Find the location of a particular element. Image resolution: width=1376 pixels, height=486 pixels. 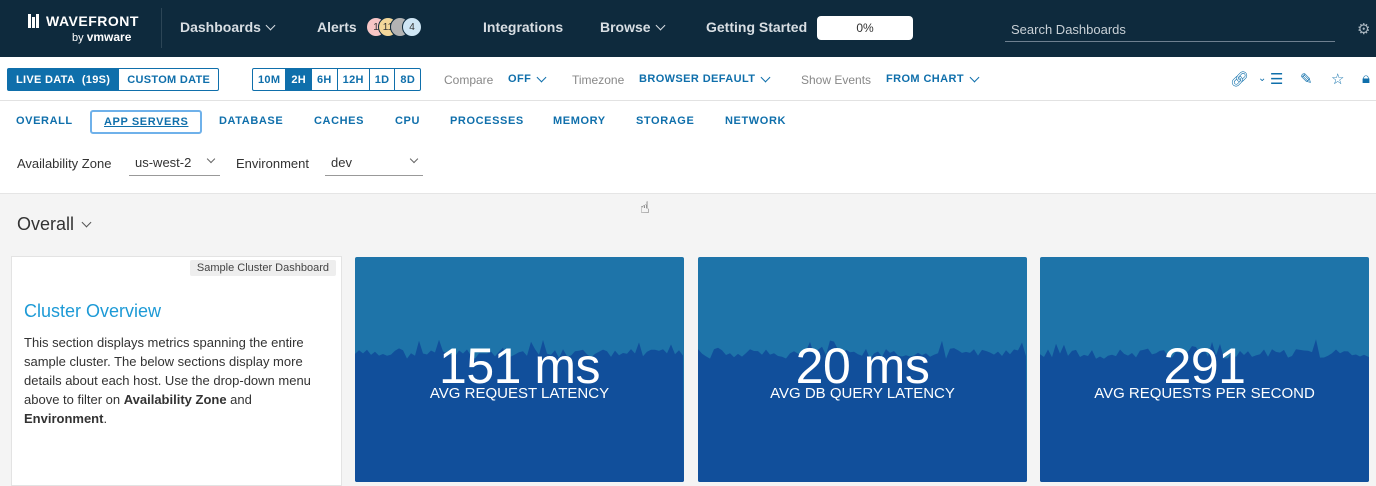

nav-divider is located at coordinates (161, 28).